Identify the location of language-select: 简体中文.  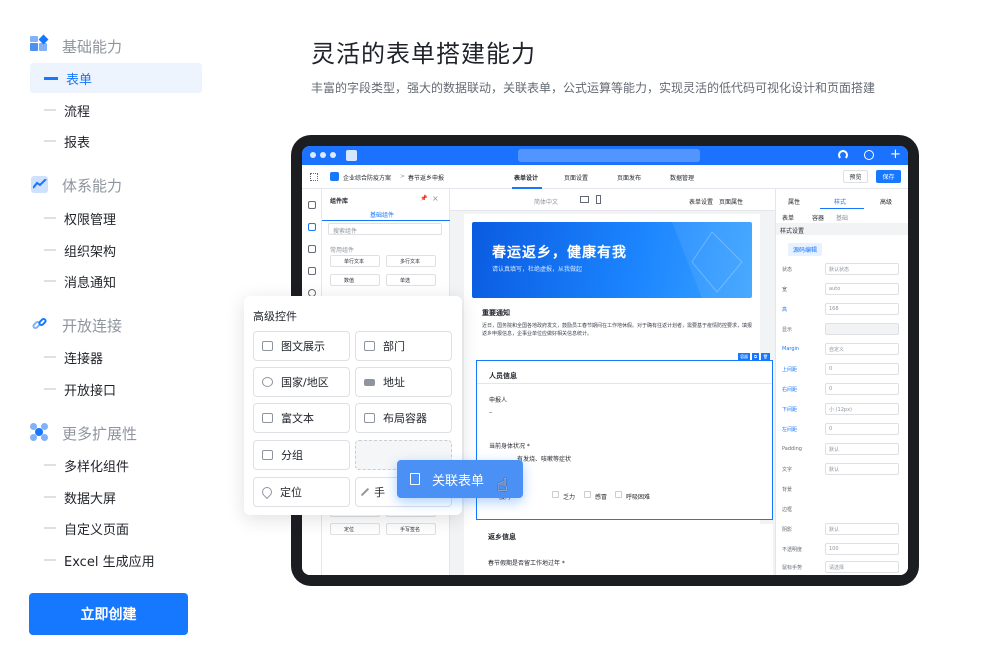
(546, 201).